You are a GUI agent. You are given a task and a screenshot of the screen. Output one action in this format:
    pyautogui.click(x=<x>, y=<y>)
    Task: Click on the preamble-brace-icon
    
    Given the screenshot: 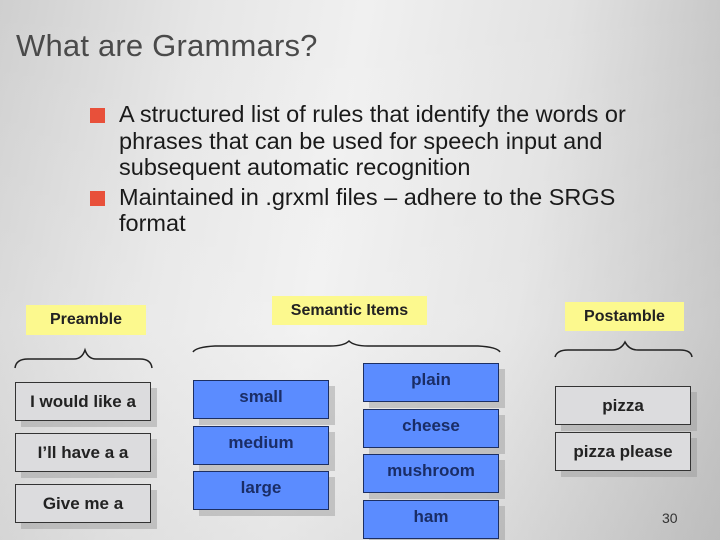 What is the action you would take?
    pyautogui.click(x=83, y=358)
    